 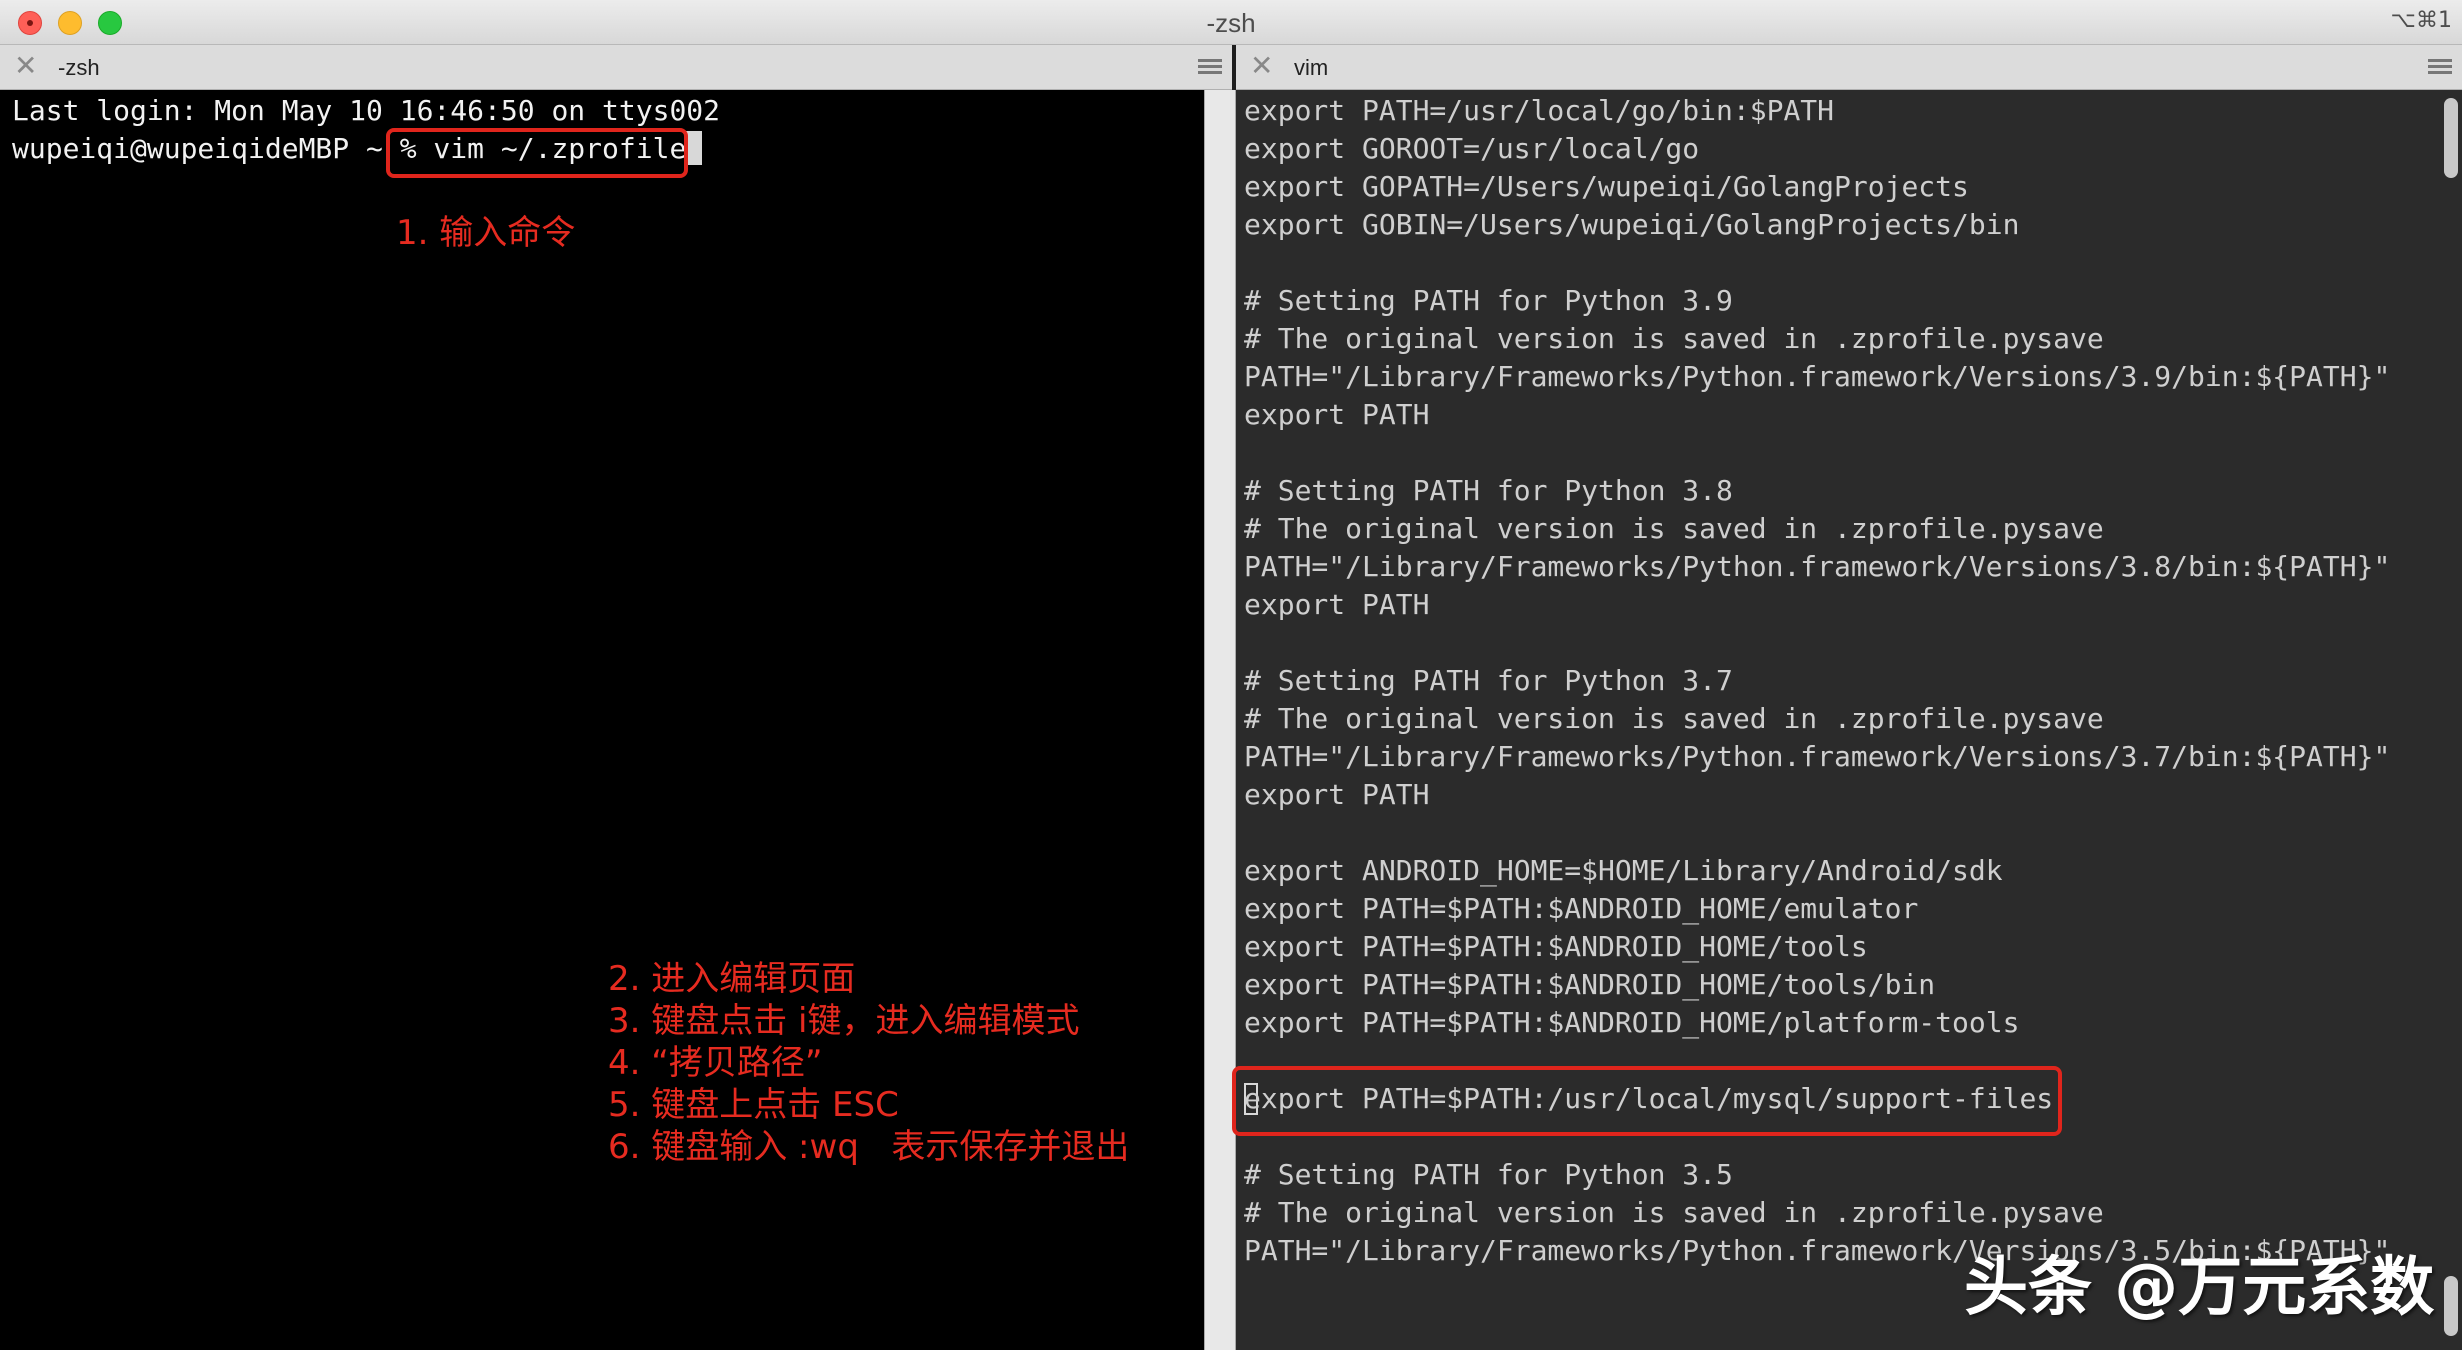 I want to click on vim-line: export PATH=$PATH:$ANDROID_HOME/tools, so click(x=1556, y=946).